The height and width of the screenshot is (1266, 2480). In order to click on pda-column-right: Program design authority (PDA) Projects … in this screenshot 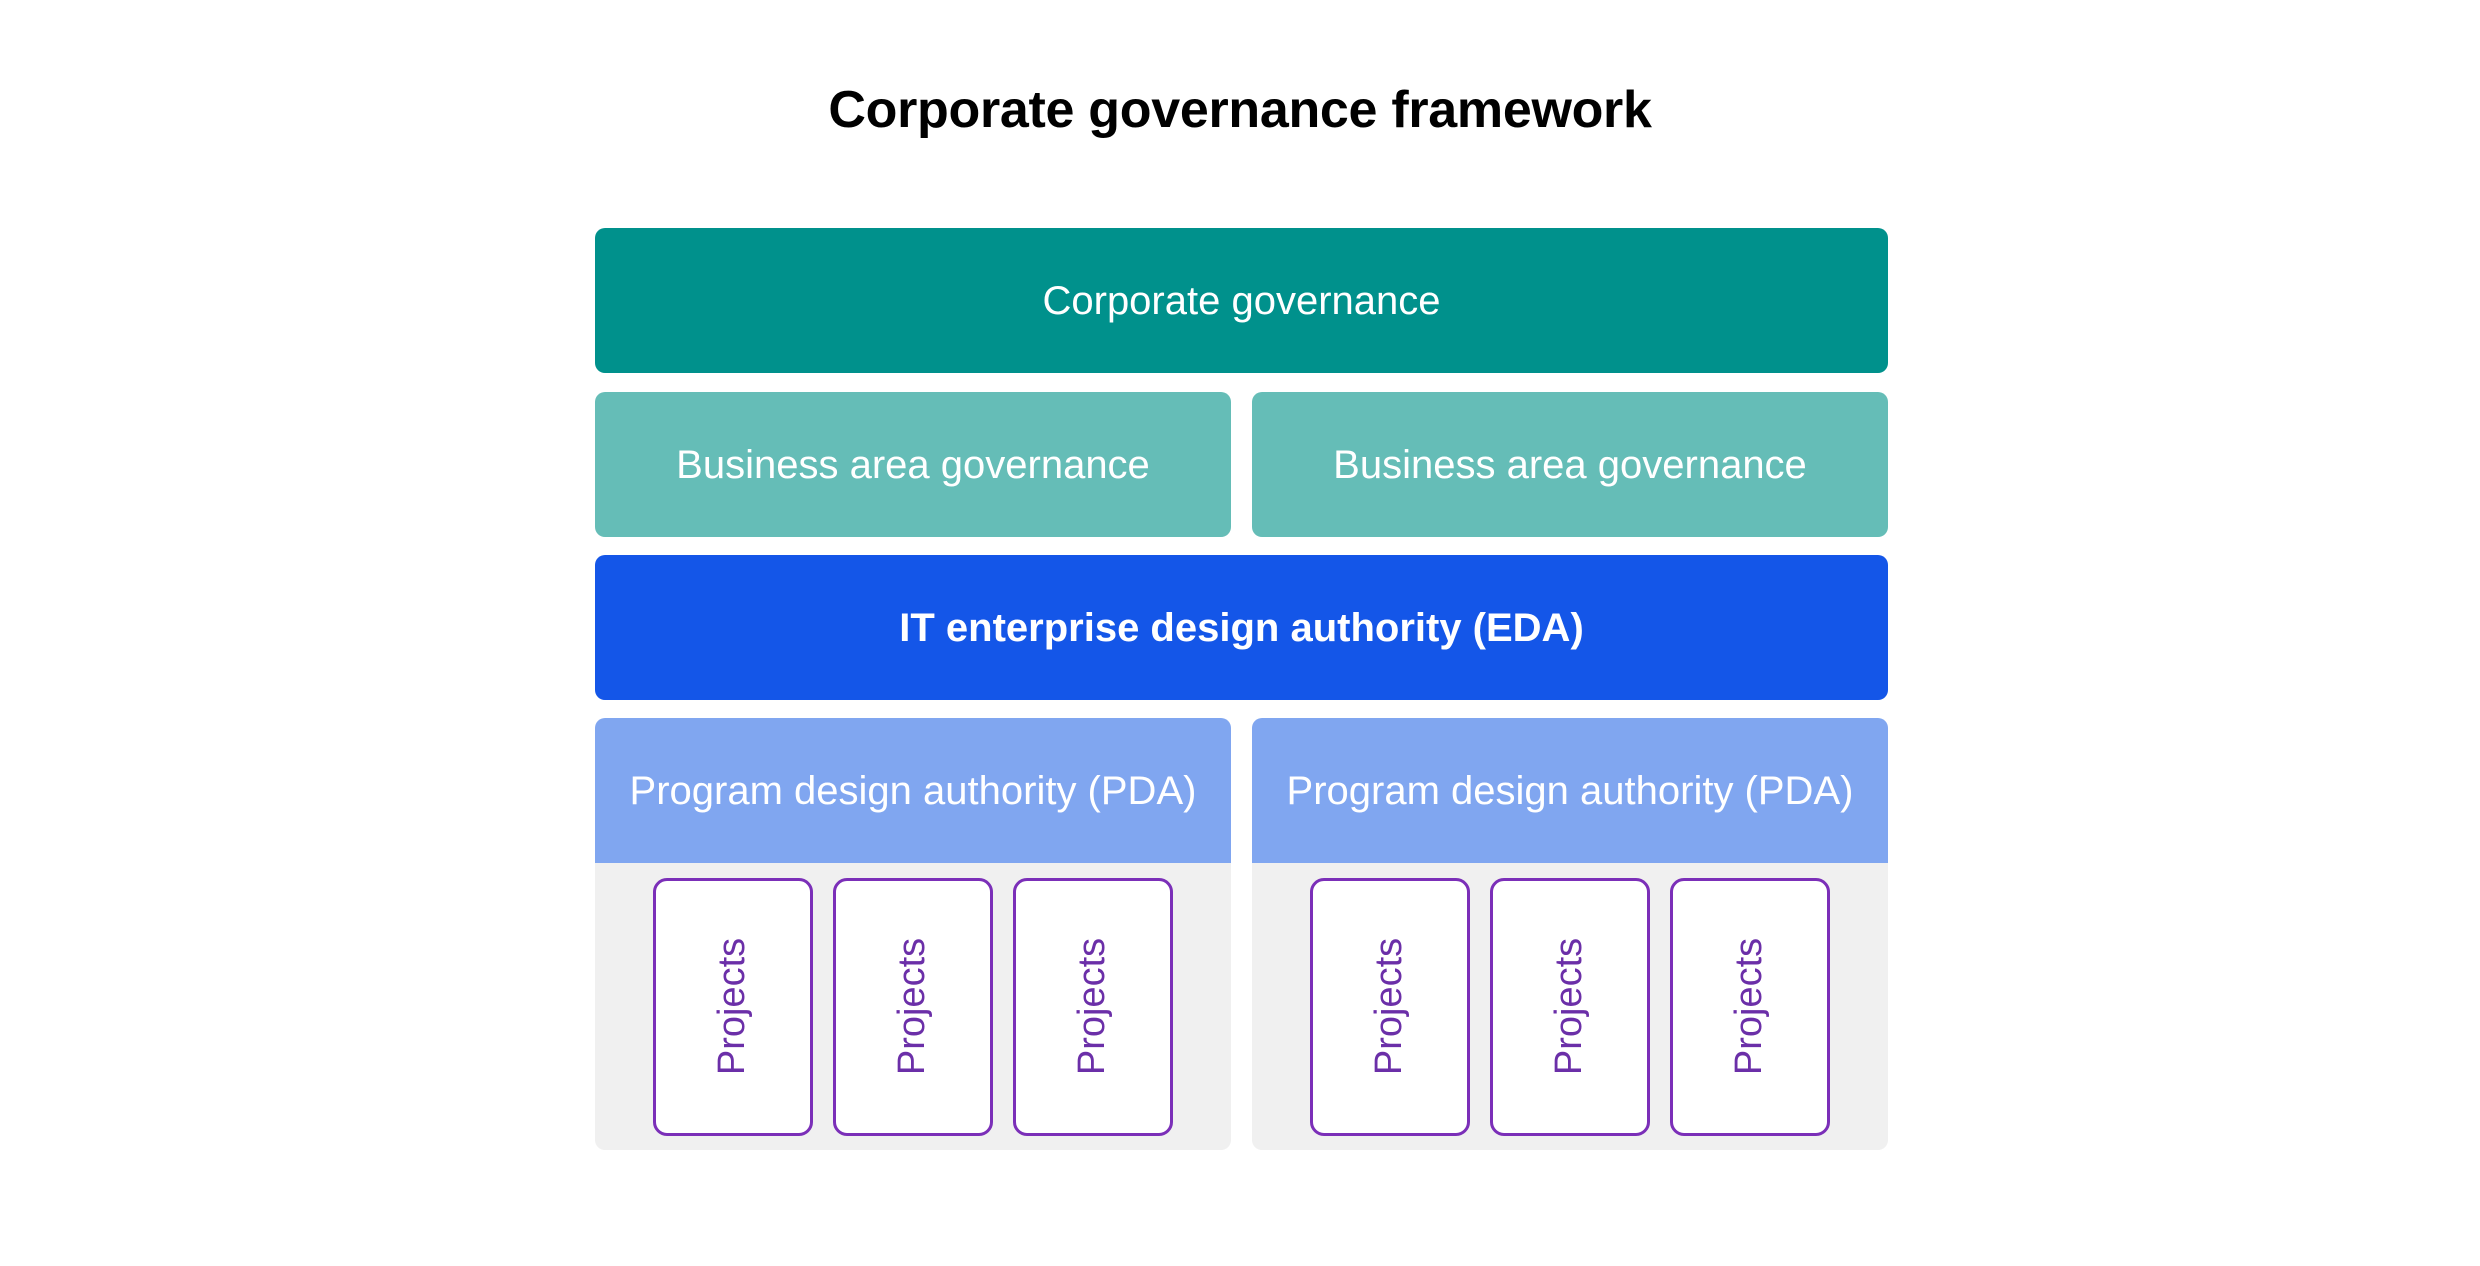, I will do `click(1570, 934)`.